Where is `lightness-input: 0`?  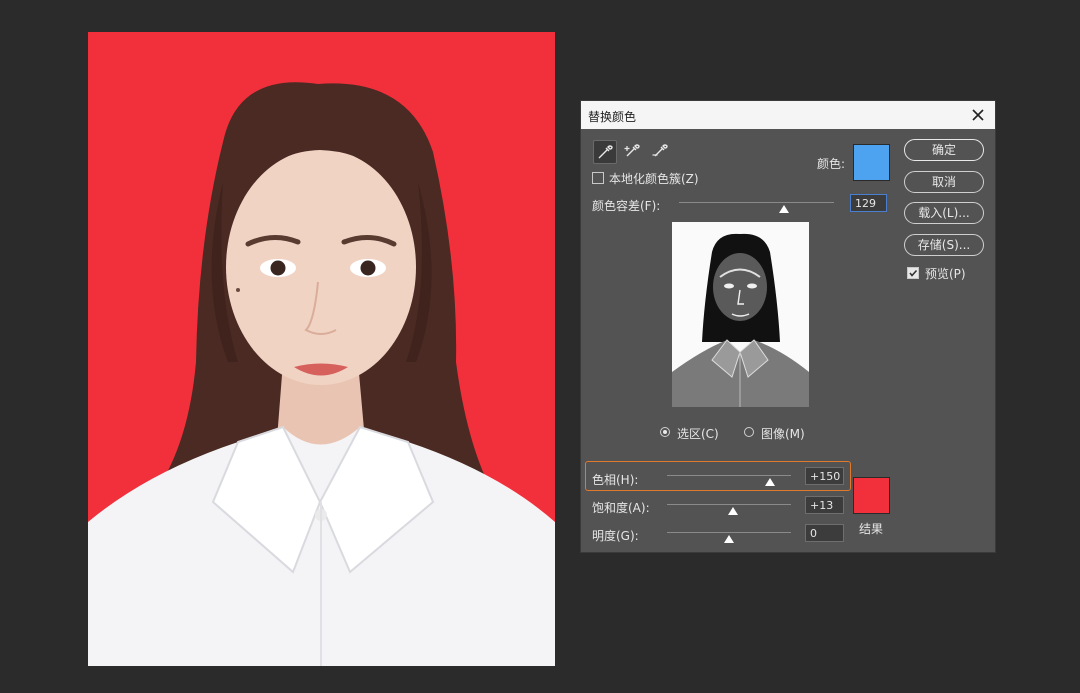 lightness-input: 0 is located at coordinates (824, 533).